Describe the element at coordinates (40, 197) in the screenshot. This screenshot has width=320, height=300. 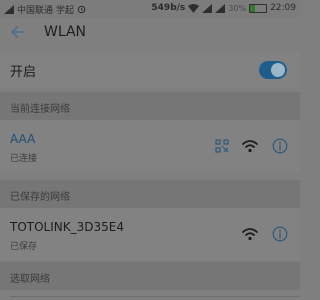
I see `section-label-saved: 已保存的网络` at that location.